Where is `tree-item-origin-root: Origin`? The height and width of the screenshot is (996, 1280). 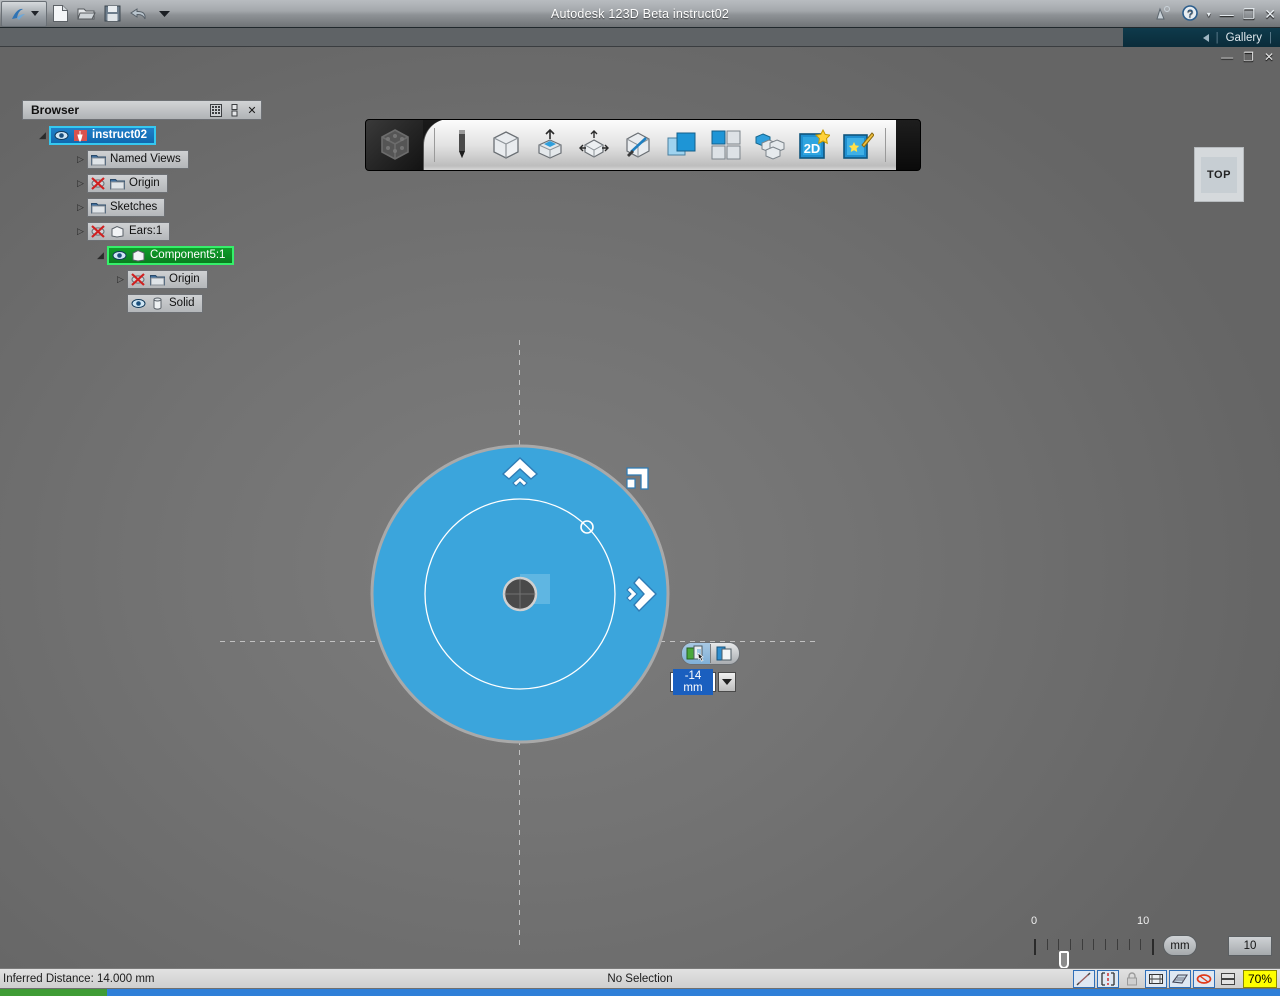 tree-item-origin-root: Origin is located at coordinates (127, 183).